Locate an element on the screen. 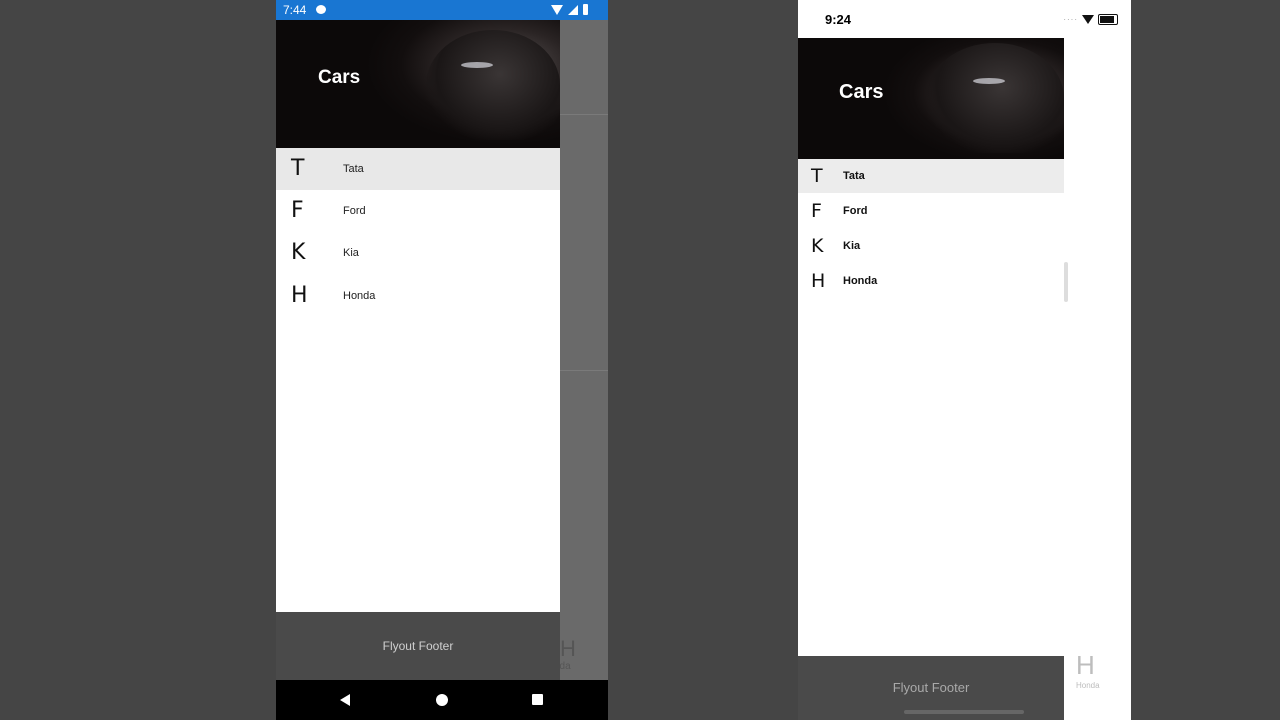 Image resolution: width=1280 pixels, height=720 pixels. android-status-bar: 7:44 is located at coordinates (442, 10).